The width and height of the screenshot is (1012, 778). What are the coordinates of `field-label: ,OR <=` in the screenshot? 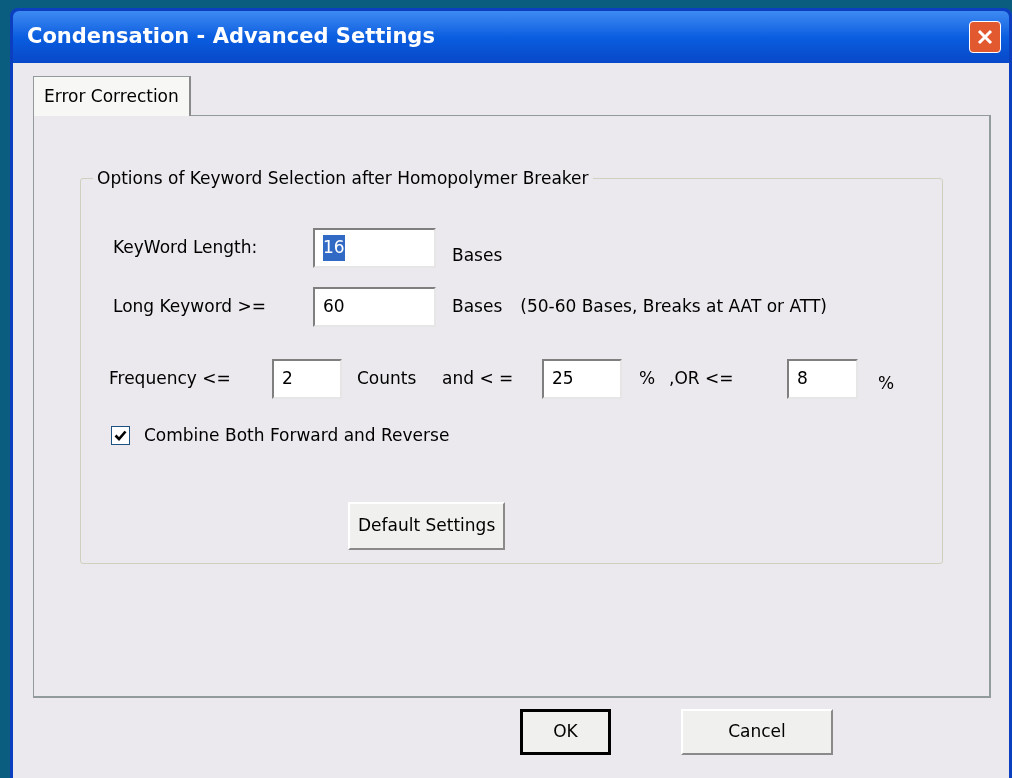 It's located at (702, 378).